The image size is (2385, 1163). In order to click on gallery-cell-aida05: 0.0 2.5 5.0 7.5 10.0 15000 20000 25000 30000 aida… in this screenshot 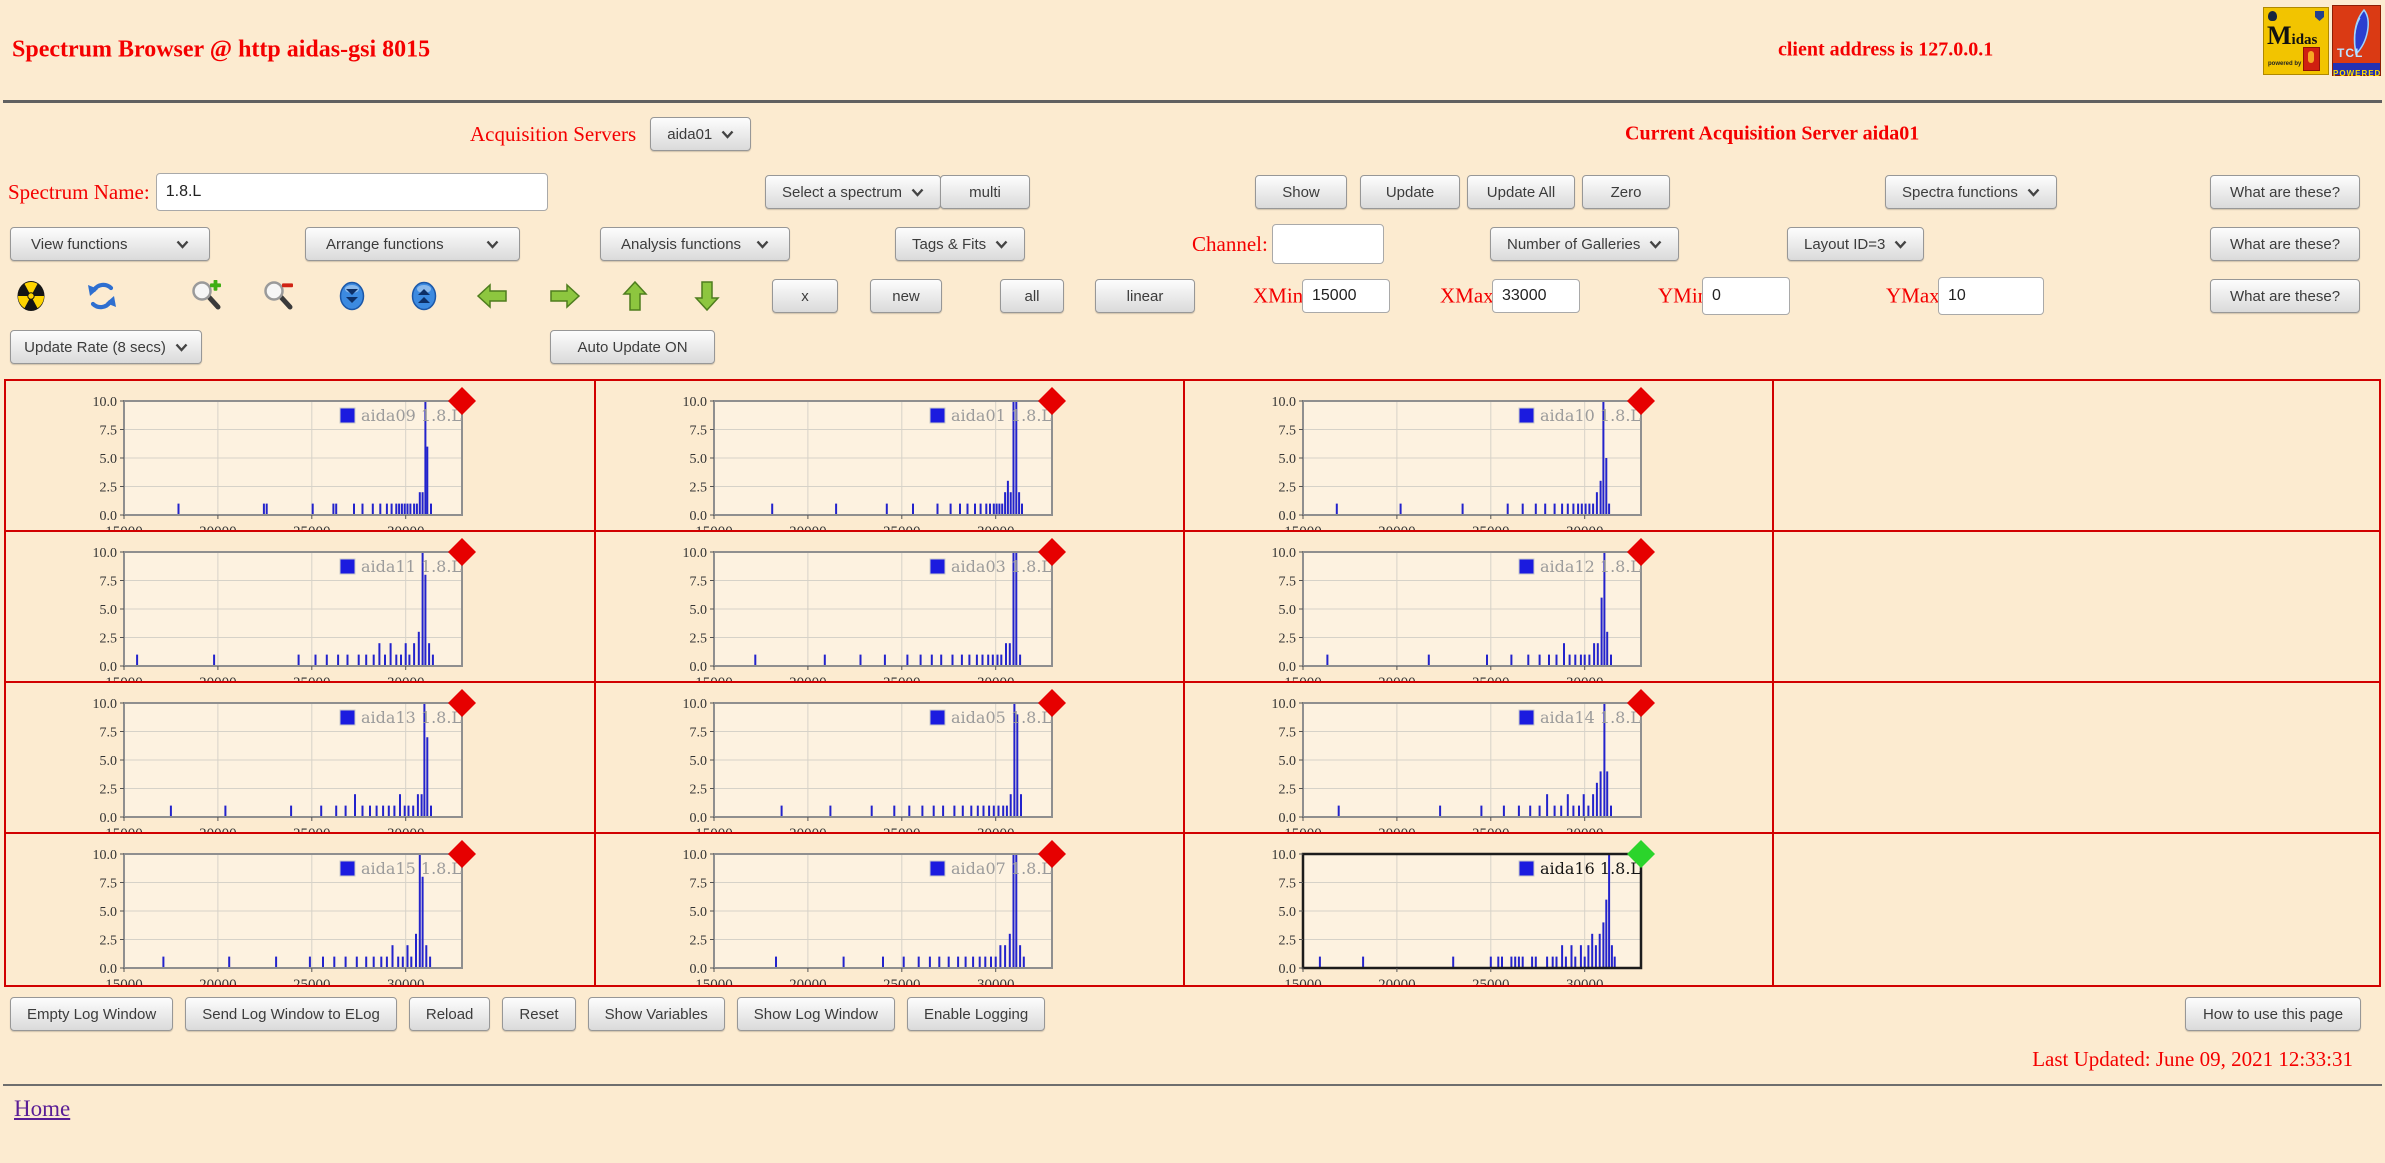, I will do `click(890, 758)`.